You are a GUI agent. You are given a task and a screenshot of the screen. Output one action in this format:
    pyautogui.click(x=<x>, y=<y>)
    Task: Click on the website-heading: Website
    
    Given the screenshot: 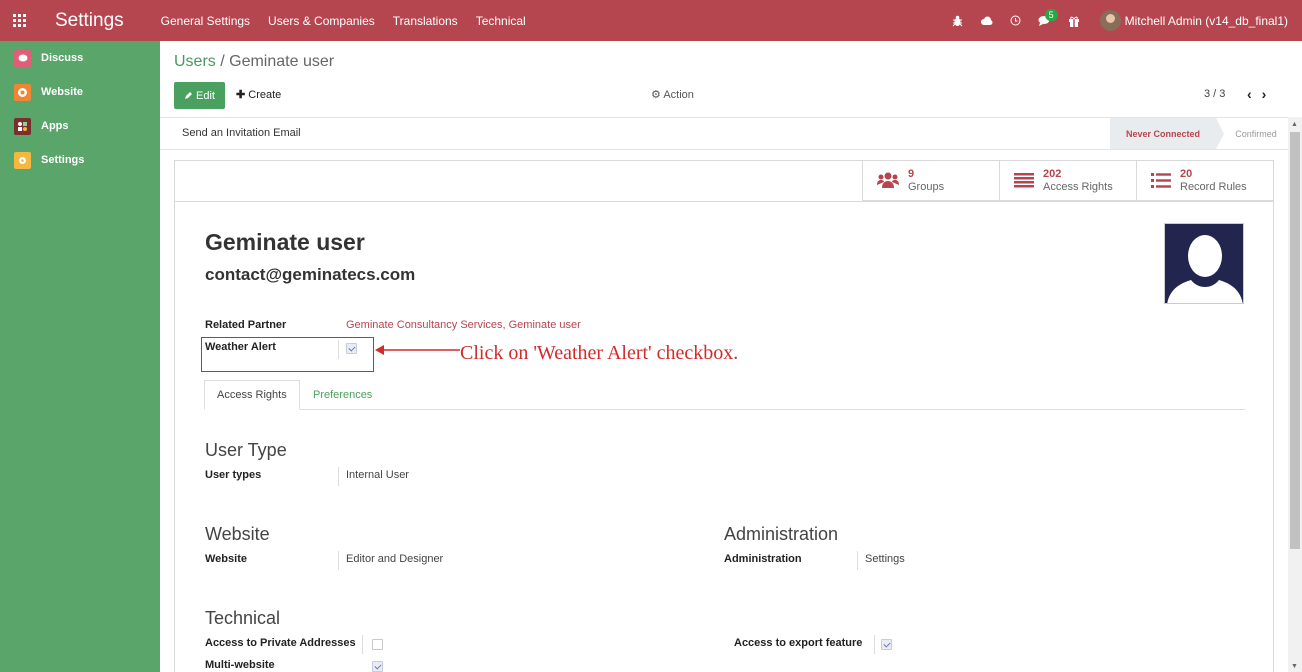 What is the action you would take?
    pyautogui.click(x=237, y=534)
    